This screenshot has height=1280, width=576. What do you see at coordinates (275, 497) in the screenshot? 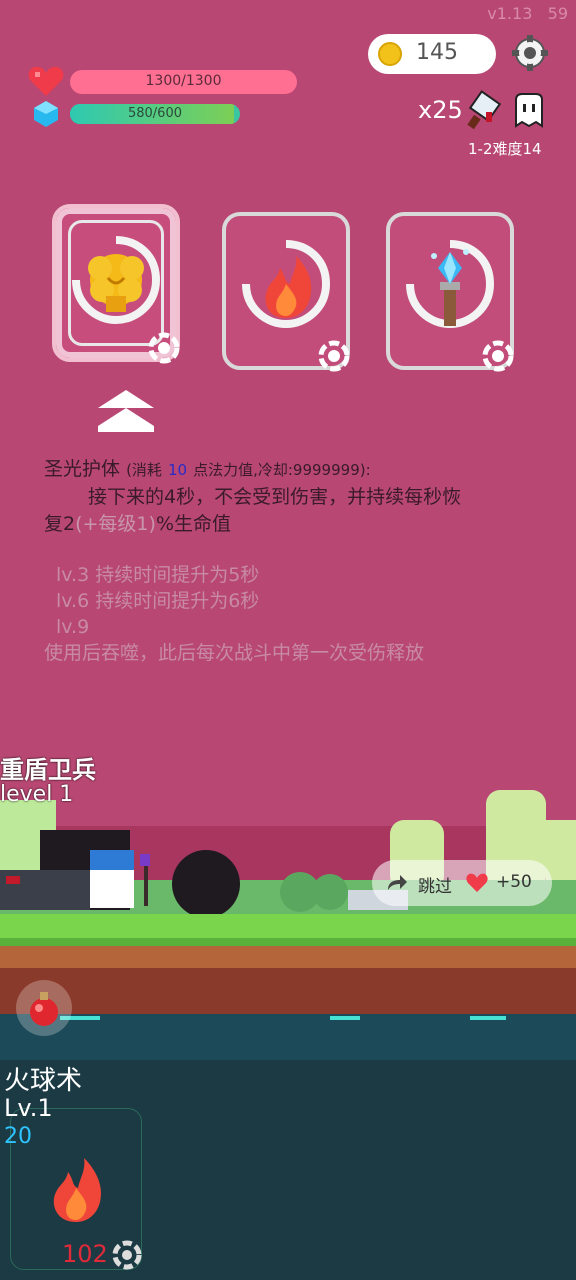
I see `effect-line-1: 接下来的4秒，不会受到伤害，并持续每秒恢` at bounding box center [275, 497].